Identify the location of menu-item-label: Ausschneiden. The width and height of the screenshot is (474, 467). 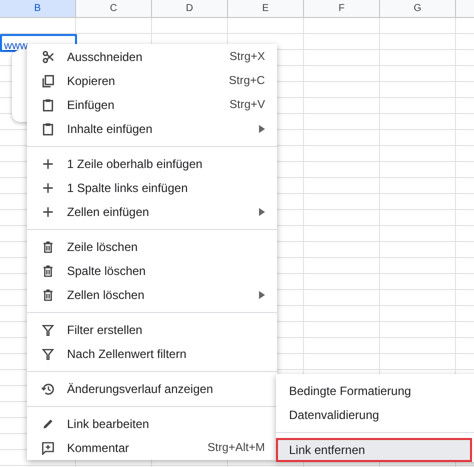
(105, 57).